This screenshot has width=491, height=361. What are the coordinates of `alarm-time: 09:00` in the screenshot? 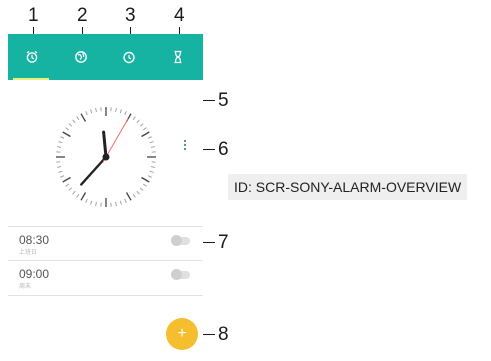 It's located at (34, 274).